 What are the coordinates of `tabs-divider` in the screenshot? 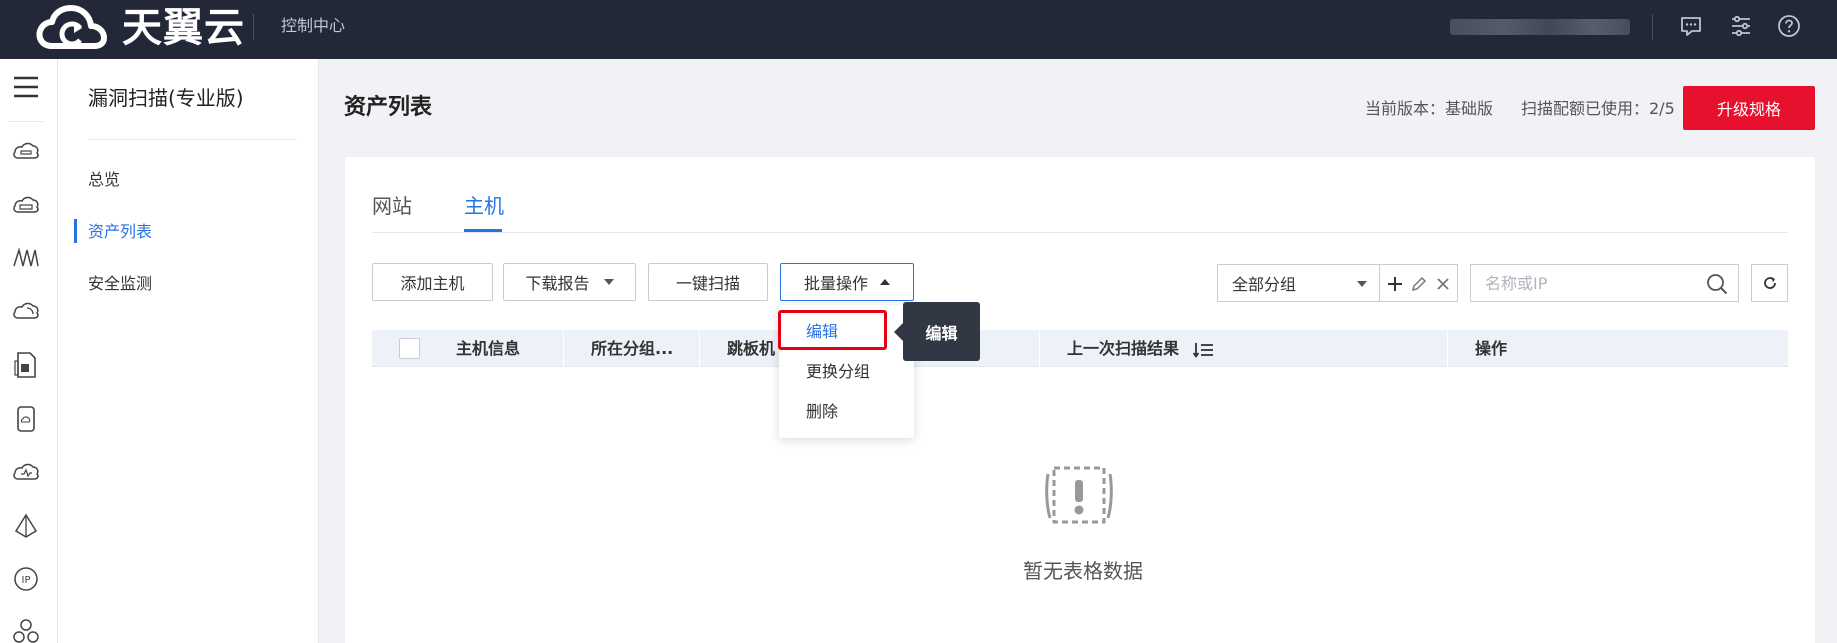 It's located at (1080, 232).